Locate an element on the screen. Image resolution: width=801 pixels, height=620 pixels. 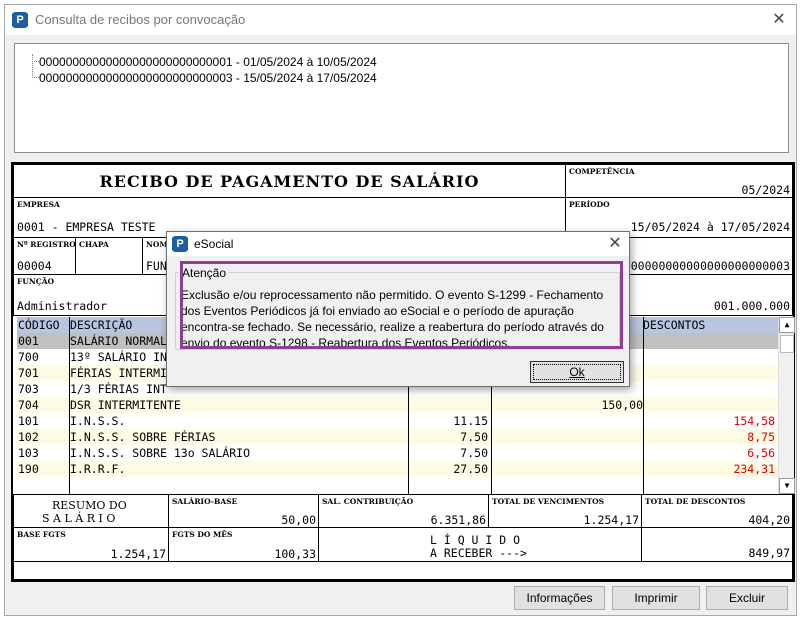
row-vencimento: 150,00 is located at coordinates (622, 405).